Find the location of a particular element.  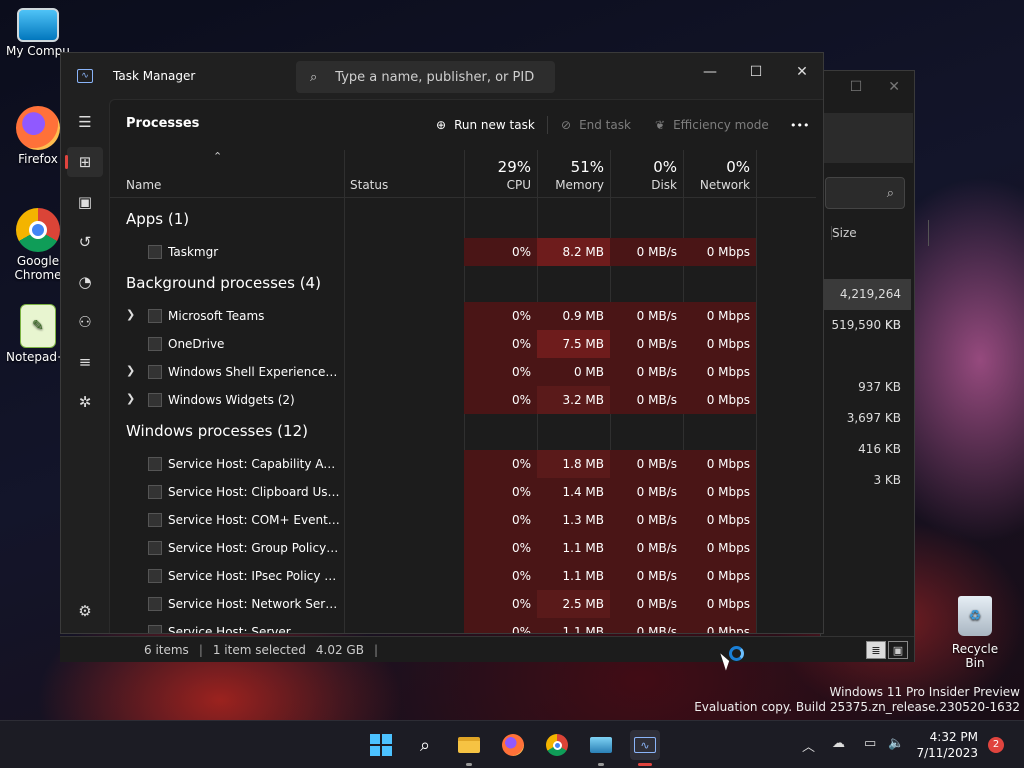

details-view-icon: ≣ is located at coordinates (876, 650).